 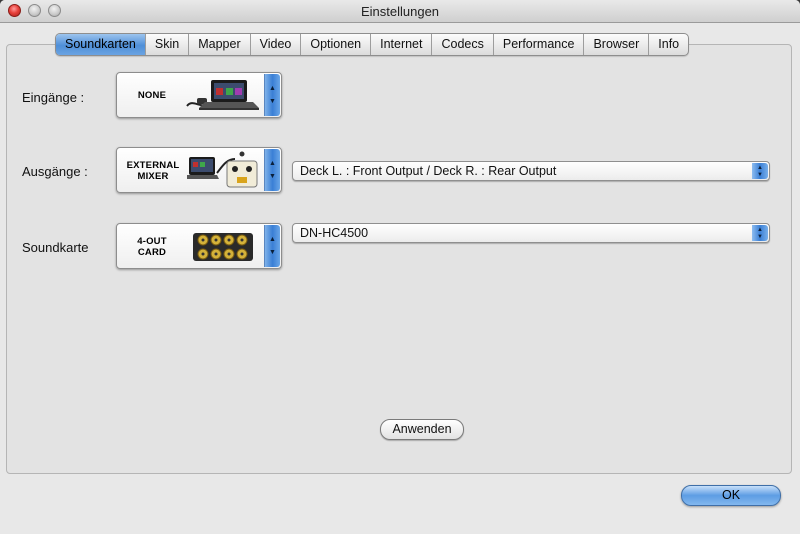 What do you see at coordinates (539, 44) in the screenshot?
I see `tab-performance: Performance` at bounding box center [539, 44].